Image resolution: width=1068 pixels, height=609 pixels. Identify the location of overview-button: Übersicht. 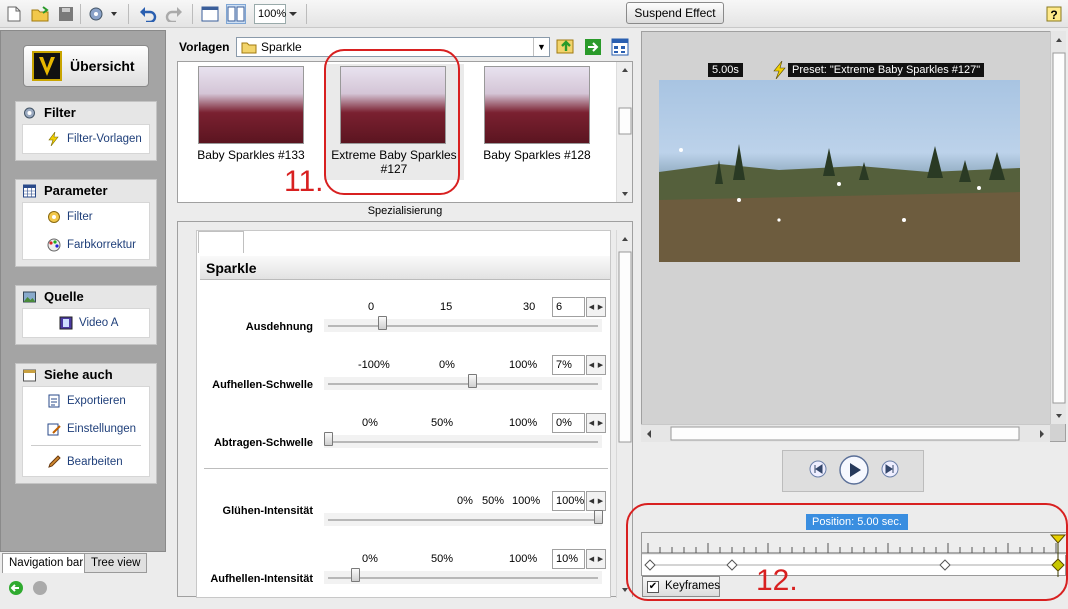
(86, 66).